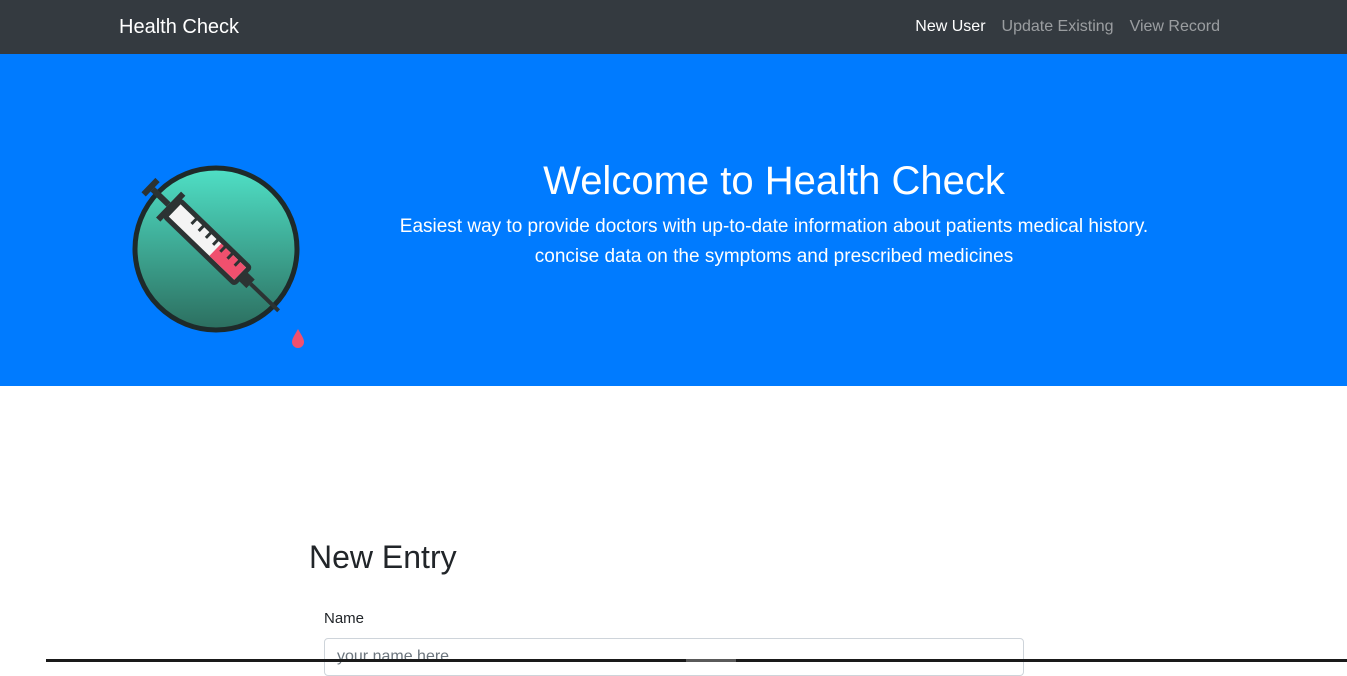  Describe the element at coordinates (383, 557) in the screenshot. I see `form-title: New Entry` at that location.